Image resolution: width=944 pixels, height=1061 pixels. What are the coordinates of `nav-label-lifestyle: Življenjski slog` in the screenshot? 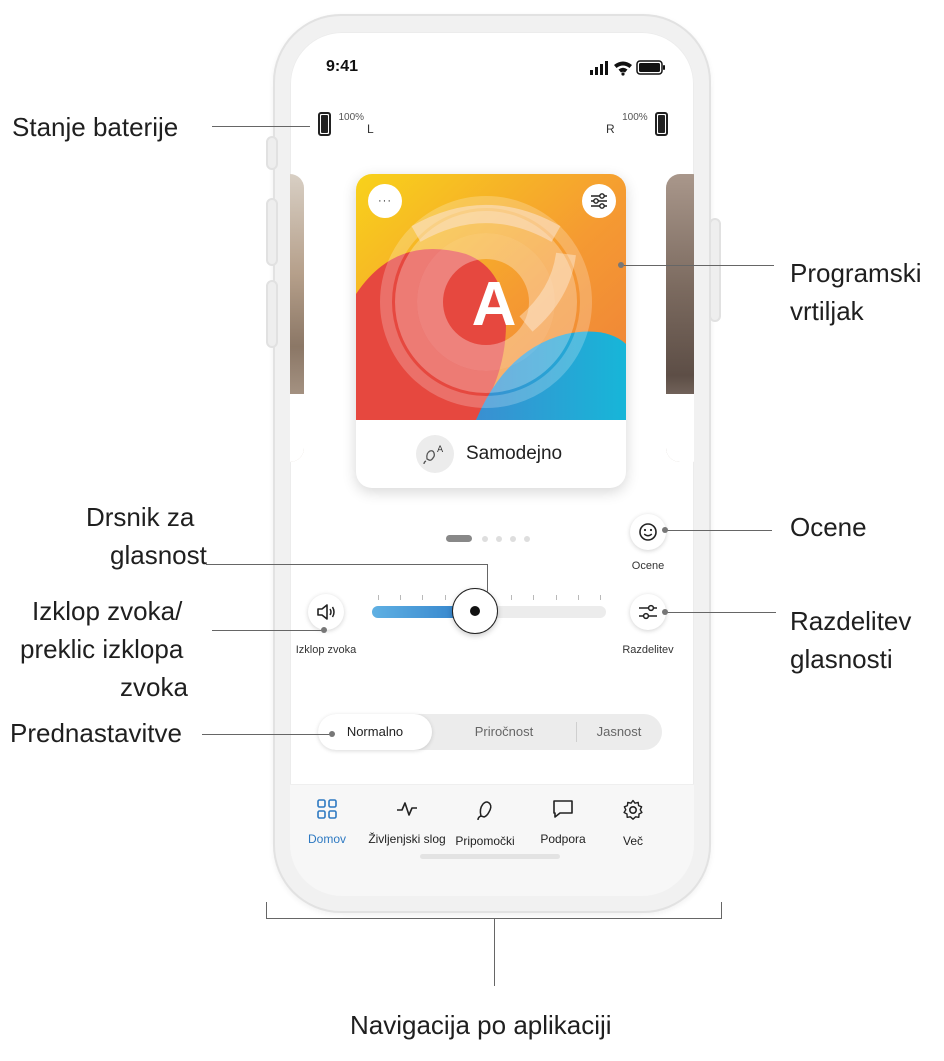 It's located at (407, 839).